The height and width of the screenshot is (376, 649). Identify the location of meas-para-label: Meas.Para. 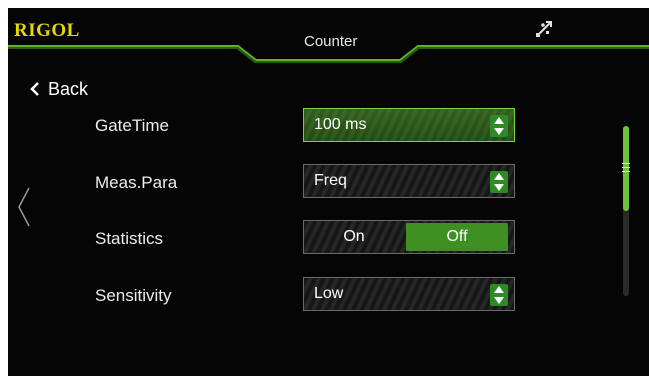
(136, 182).